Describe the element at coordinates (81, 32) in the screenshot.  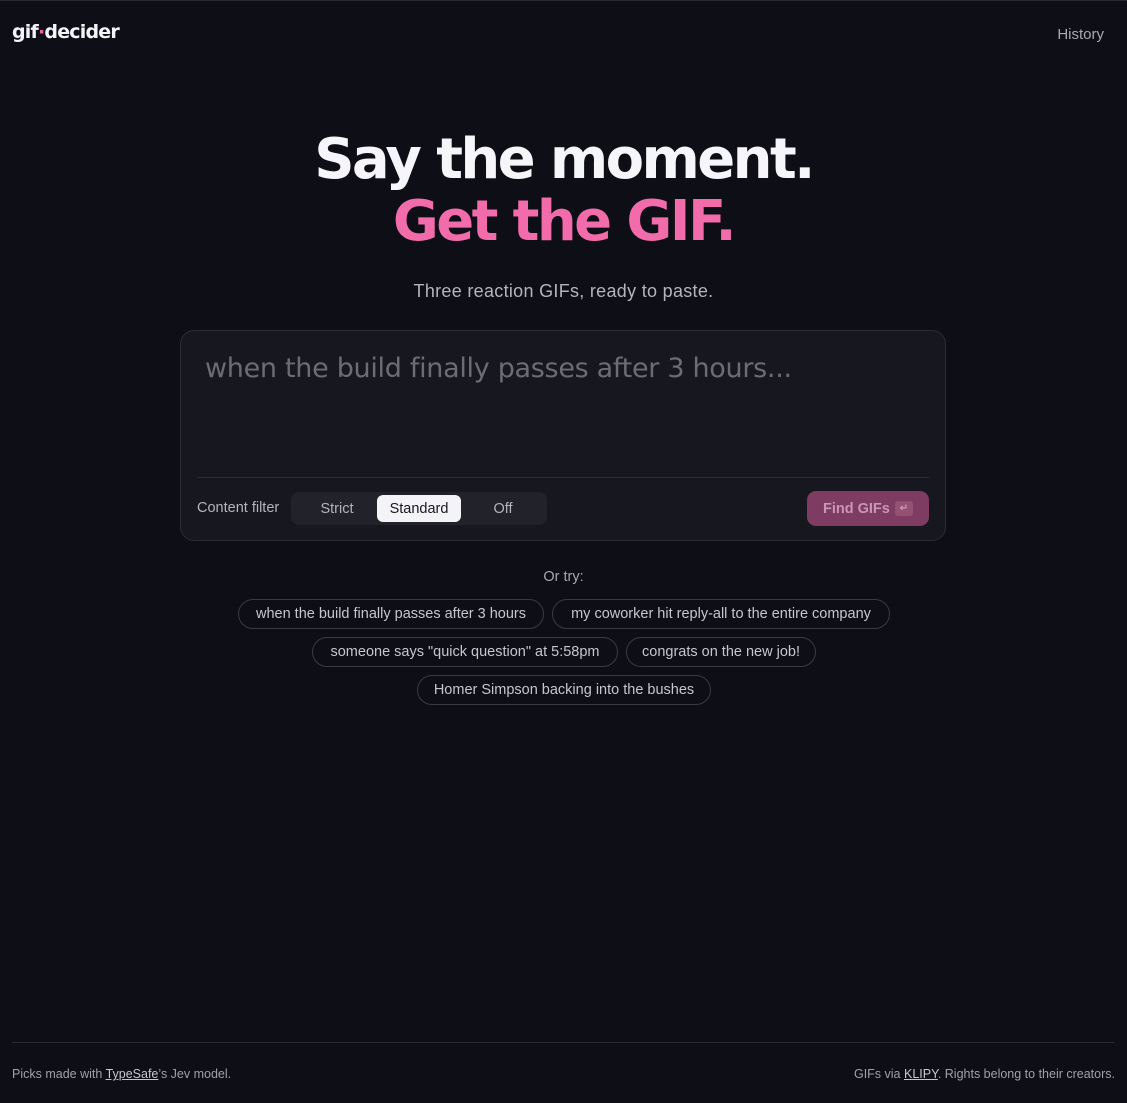
I see `logo-text-decider: decider` at that location.